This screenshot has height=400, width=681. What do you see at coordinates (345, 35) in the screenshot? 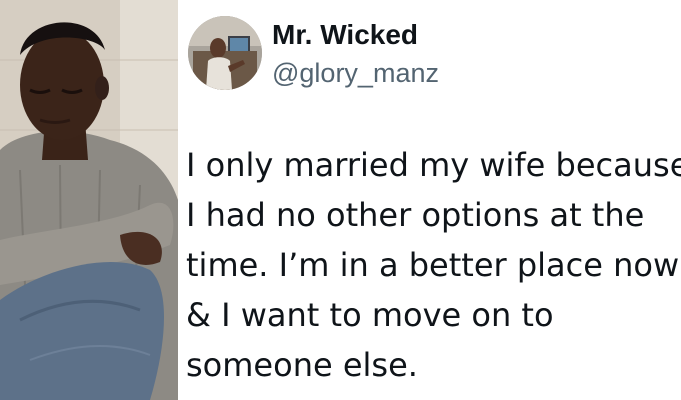
I see `display-name: Mr. Wicked` at bounding box center [345, 35].